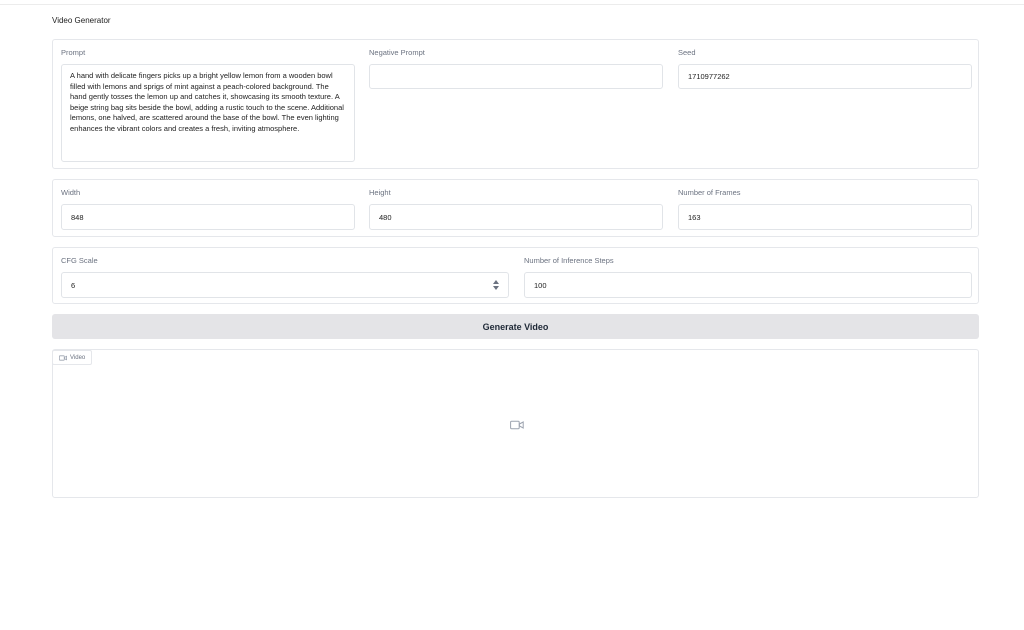 The image size is (1024, 630). What do you see at coordinates (78, 357) in the screenshot?
I see `video-tab-label: Video` at bounding box center [78, 357].